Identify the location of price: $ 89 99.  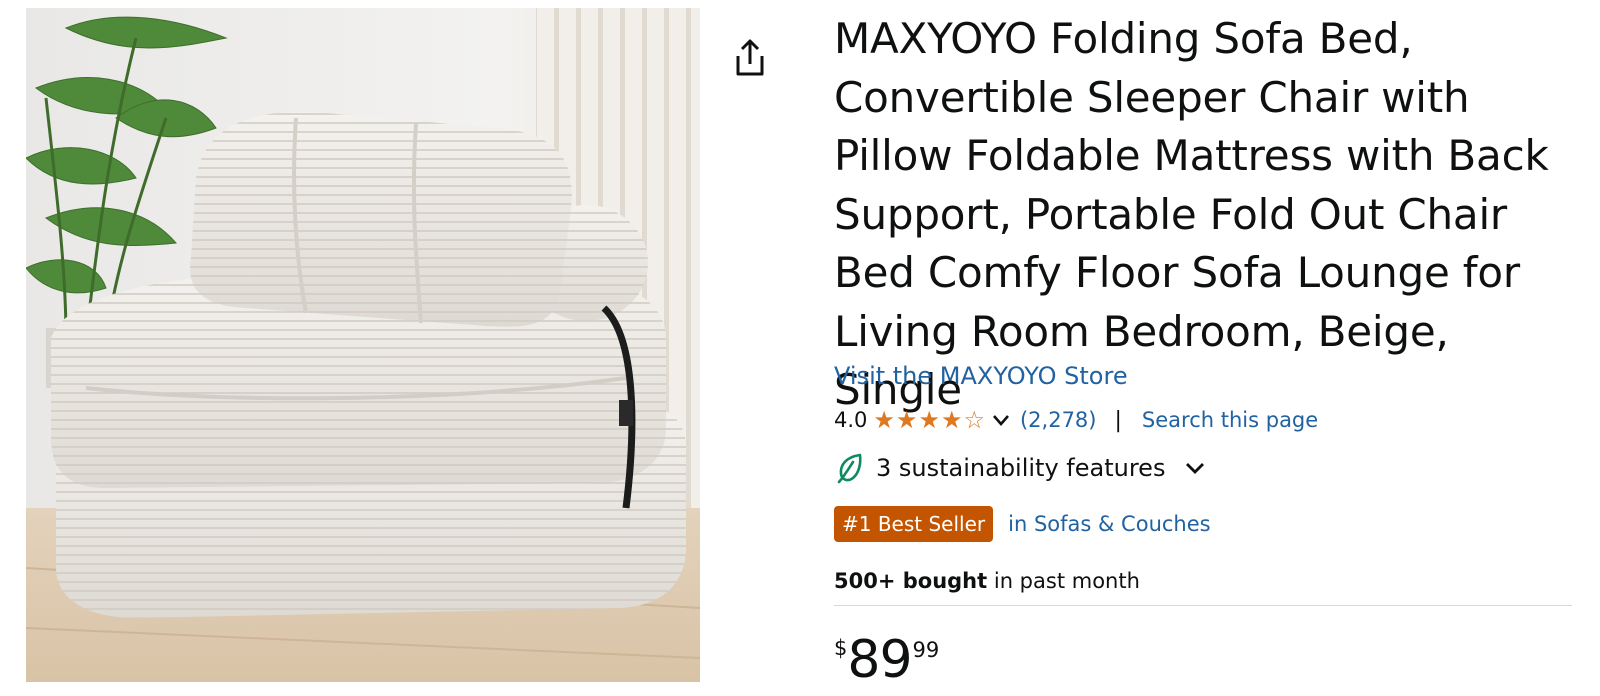
(886, 660).